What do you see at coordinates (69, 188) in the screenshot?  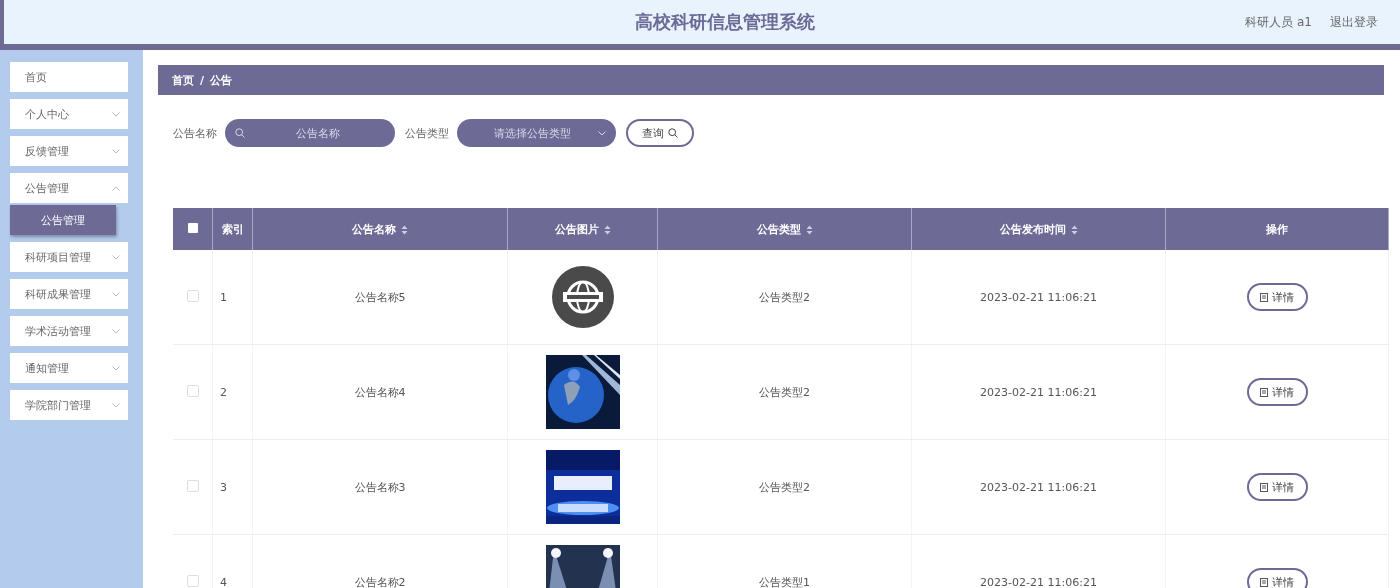 I see `sidebar-item: 公告管理` at bounding box center [69, 188].